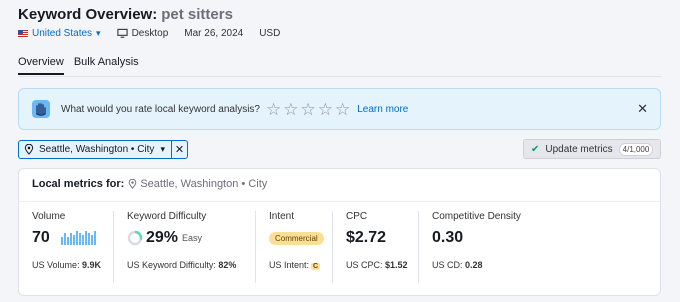 Image resolution: width=680 pixels, height=302 pixels. Describe the element at coordinates (49, 216) in the screenshot. I see `volume-label: Volume` at that location.